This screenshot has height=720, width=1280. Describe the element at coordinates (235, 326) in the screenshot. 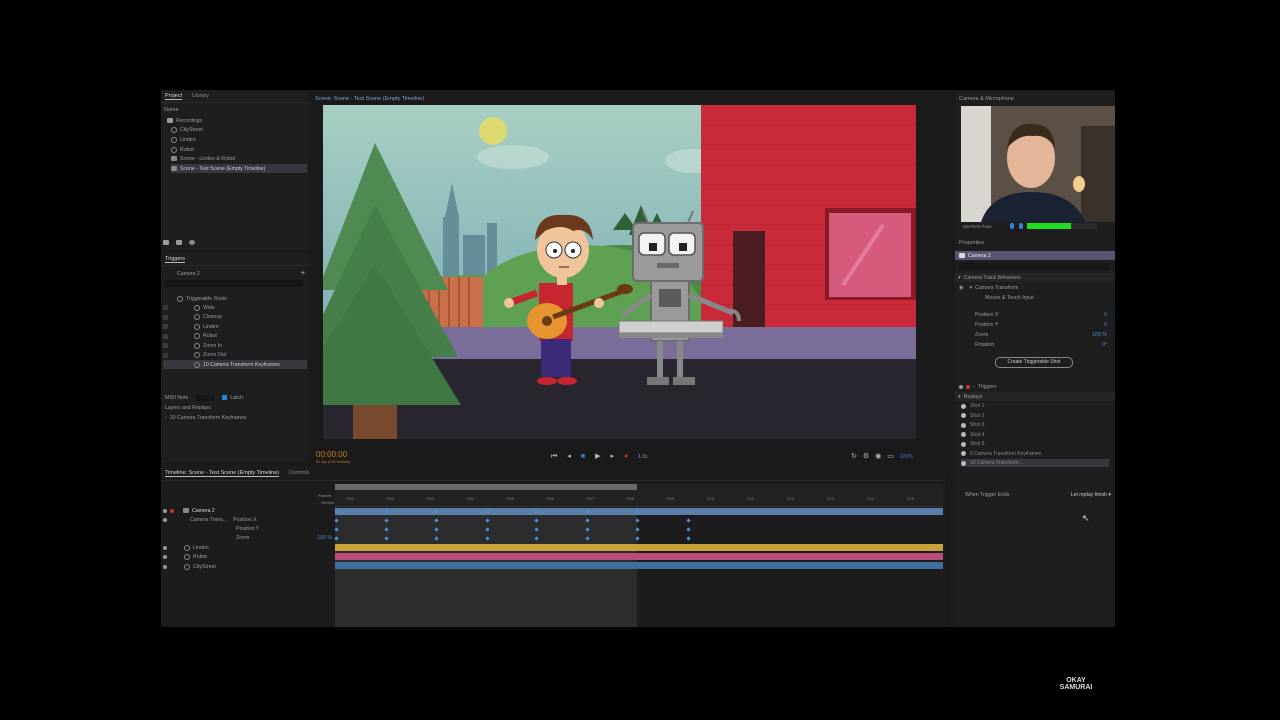

I see `trigger-item: Linden` at that location.